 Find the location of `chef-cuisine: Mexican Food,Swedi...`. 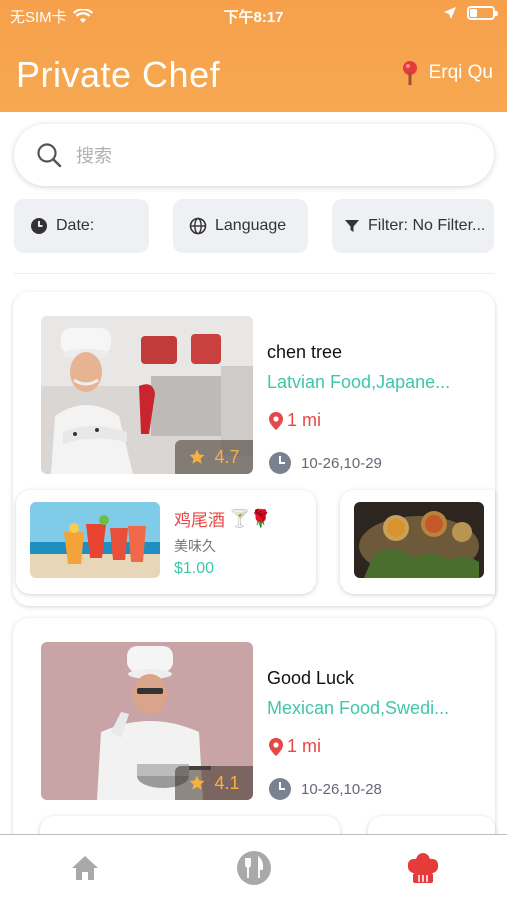

chef-cuisine: Mexican Food,Swedi... is located at coordinates (358, 708).